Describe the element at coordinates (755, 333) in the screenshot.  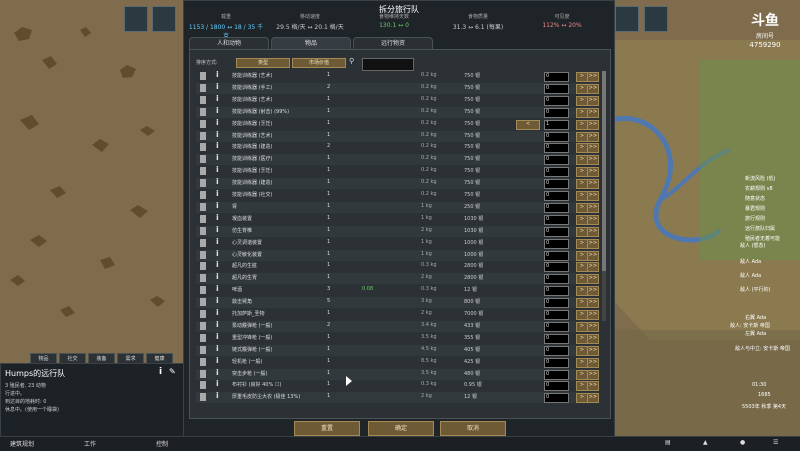
I see `map-label: 左翼 Ada` at that location.